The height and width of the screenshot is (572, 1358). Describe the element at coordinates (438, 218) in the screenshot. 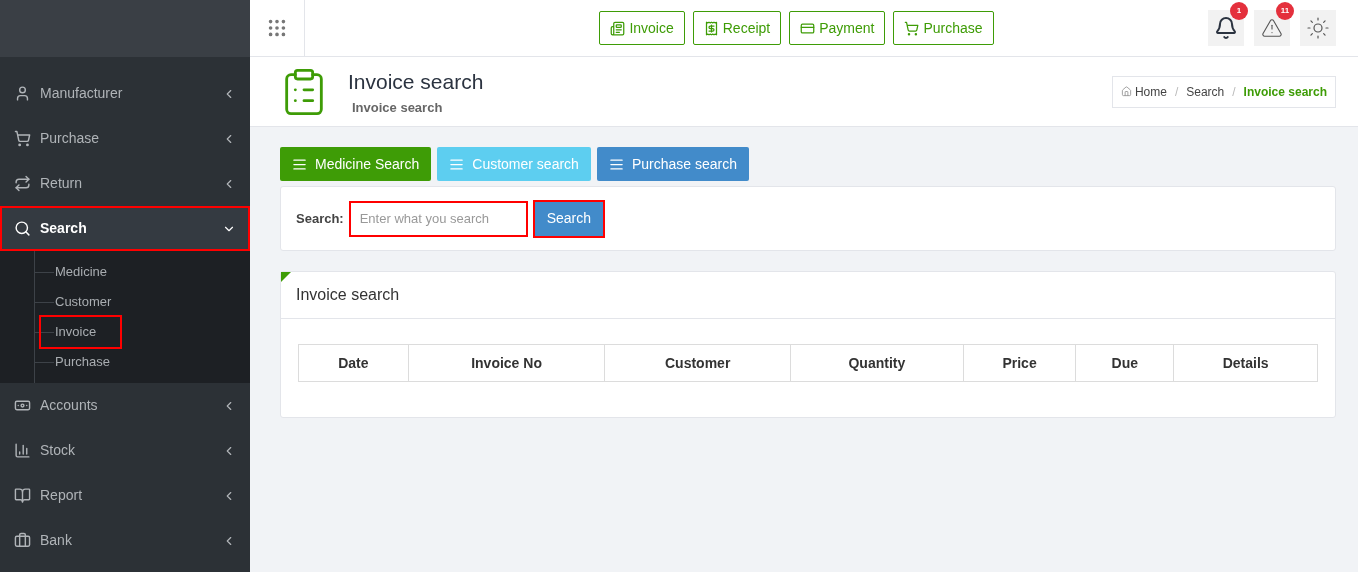

I see `search-field: Enter what you search` at that location.